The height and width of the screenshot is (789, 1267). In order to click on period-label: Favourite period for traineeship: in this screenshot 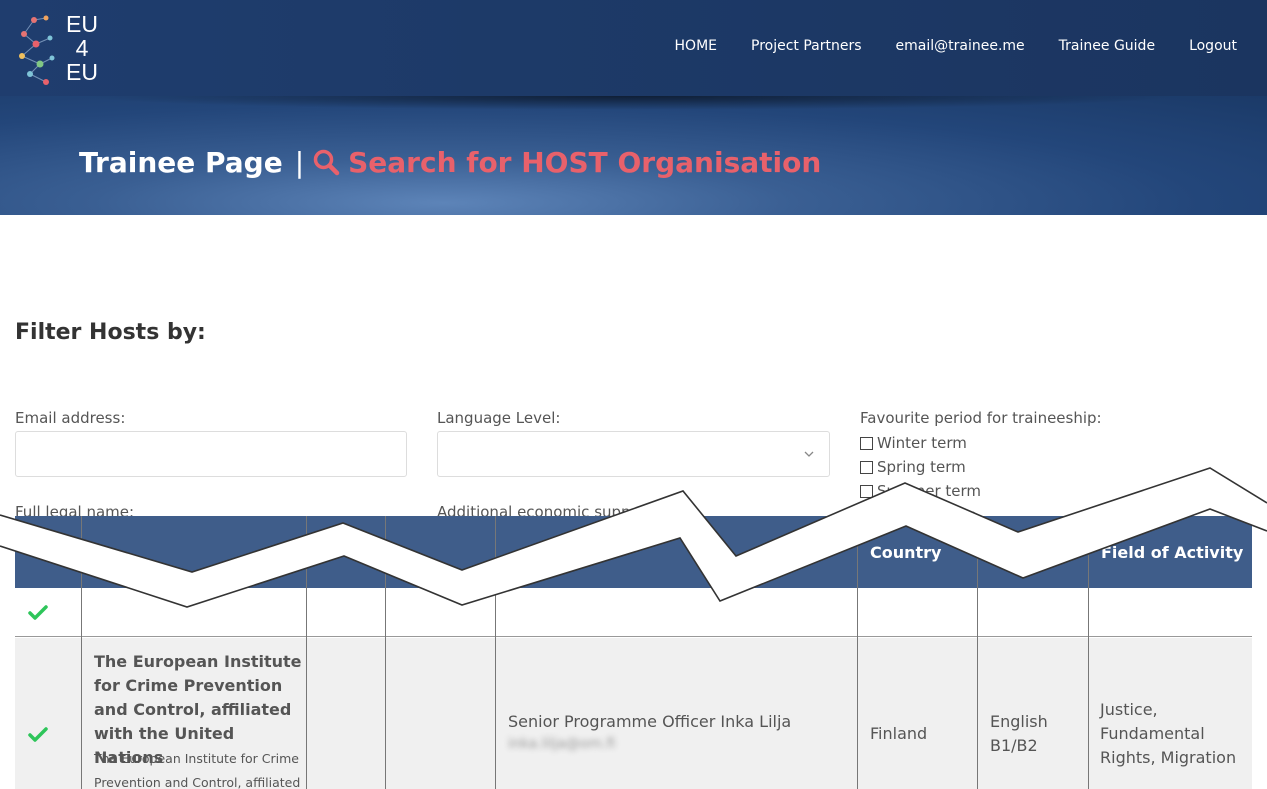, I will do `click(981, 418)`.